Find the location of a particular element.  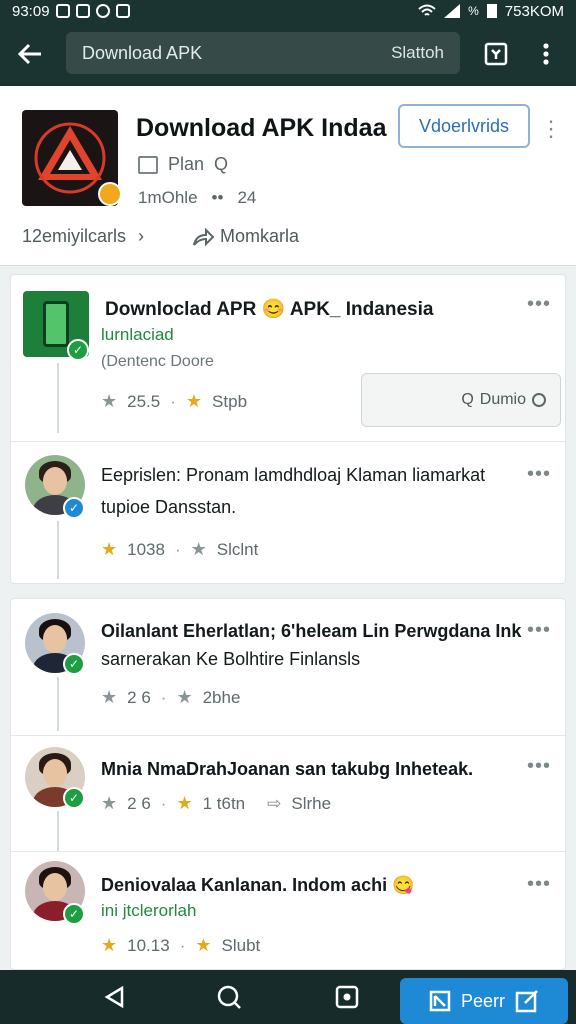

share-icon: ⇨ is located at coordinates (274, 803).